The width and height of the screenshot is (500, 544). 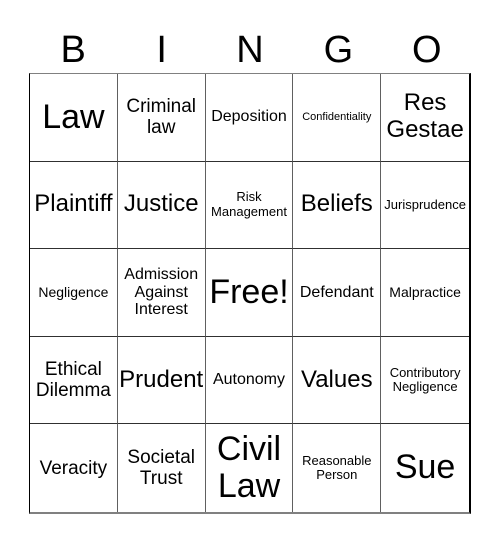 What do you see at coordinates (337, 468) in the screenshot?
I see `bingo-cell-r5-c4: Reasonable Person` at bounding box center [337, 468].